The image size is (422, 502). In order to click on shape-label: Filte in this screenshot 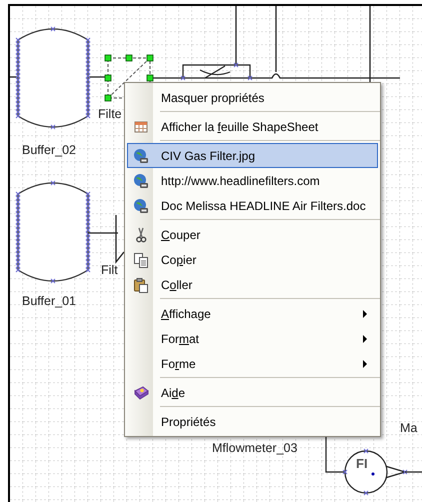, I will do `click(110, 114)`.